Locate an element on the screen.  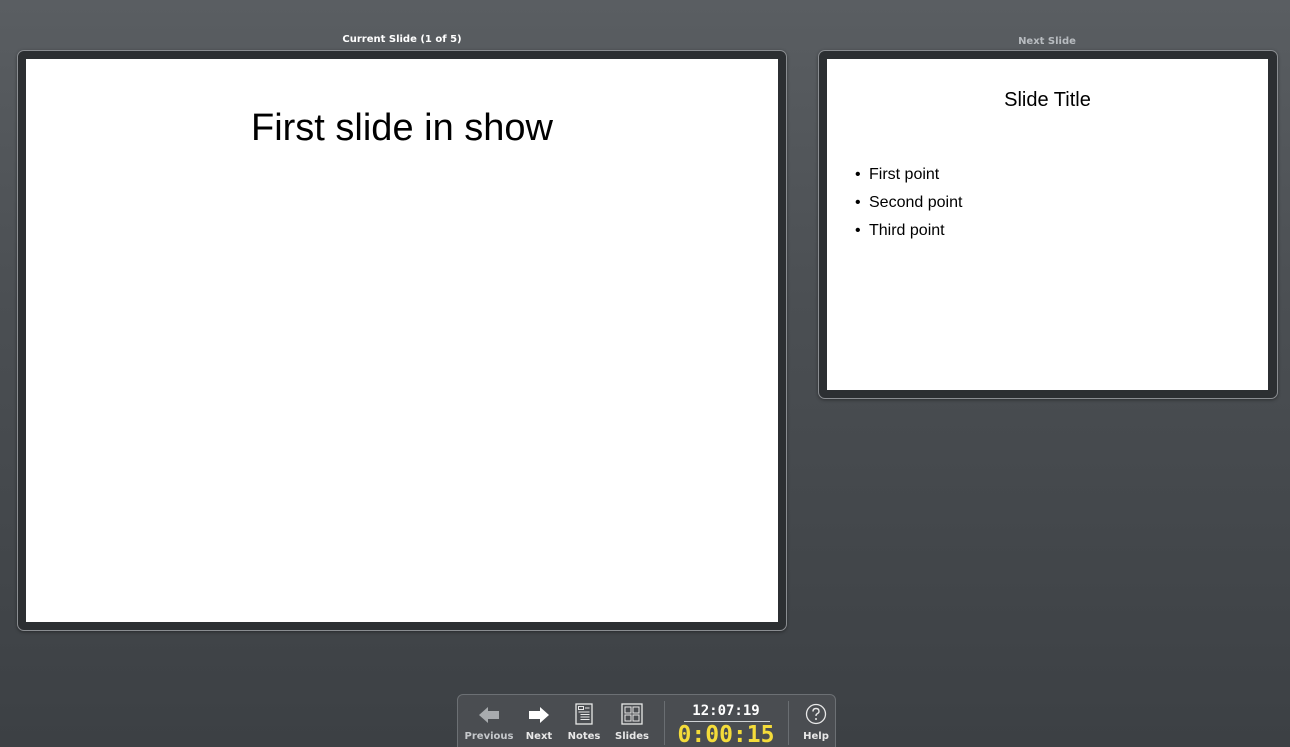
current-slide-title: First slide in show is located at coordinates (402, 128).